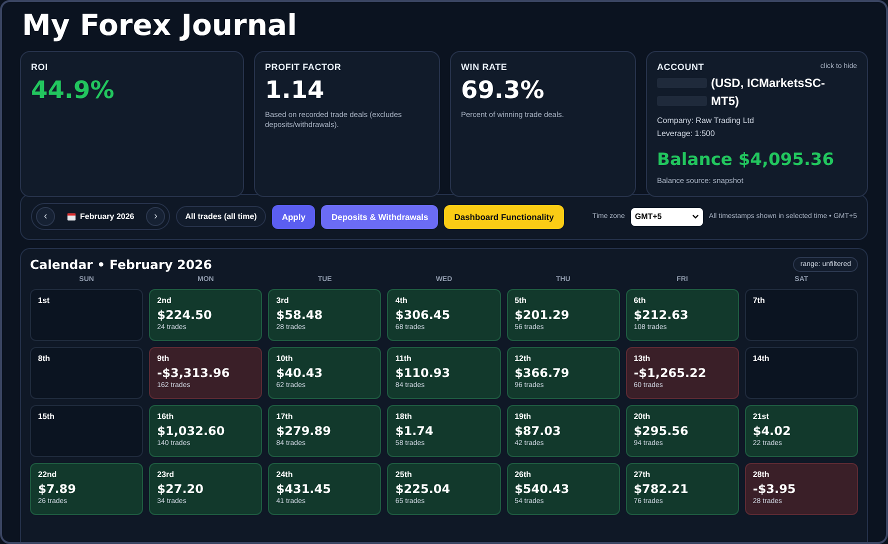 The width and height of the screenshot is (888, 544). What do you see at coordinates (283, 300) in the screenshot?
I see `day-number: 3rd` at bounding box center [283, 300].